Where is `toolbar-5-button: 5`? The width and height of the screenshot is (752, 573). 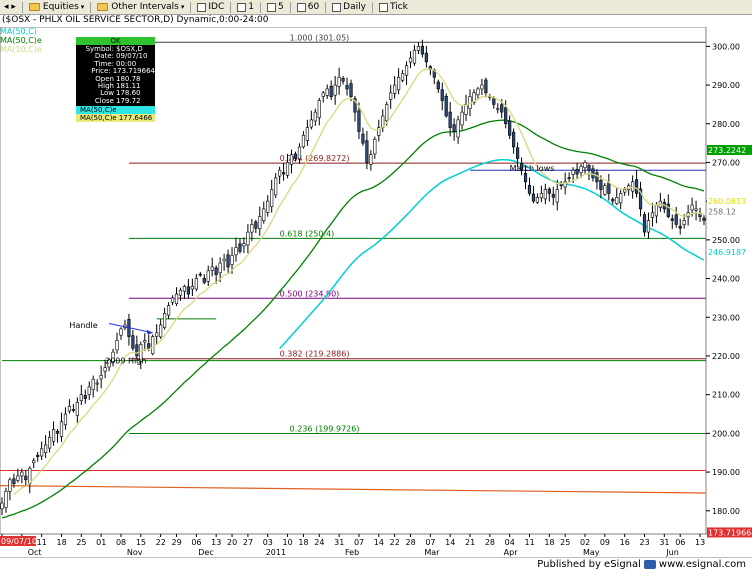 toolbar-5-button: 5 is located at coordinates (275, 7).